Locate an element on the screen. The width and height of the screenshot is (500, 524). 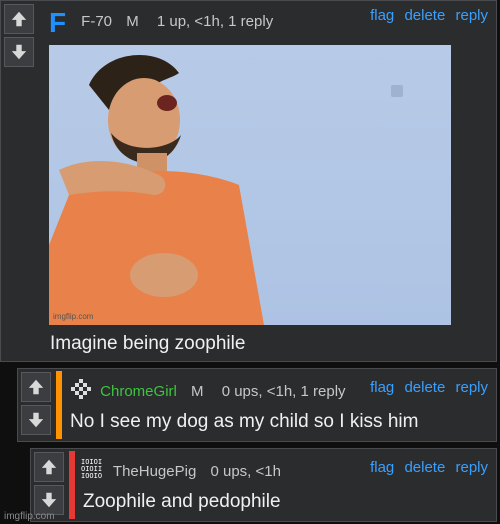
comment-text: Zoophile and pedophile is located at coordinates (182, 501).